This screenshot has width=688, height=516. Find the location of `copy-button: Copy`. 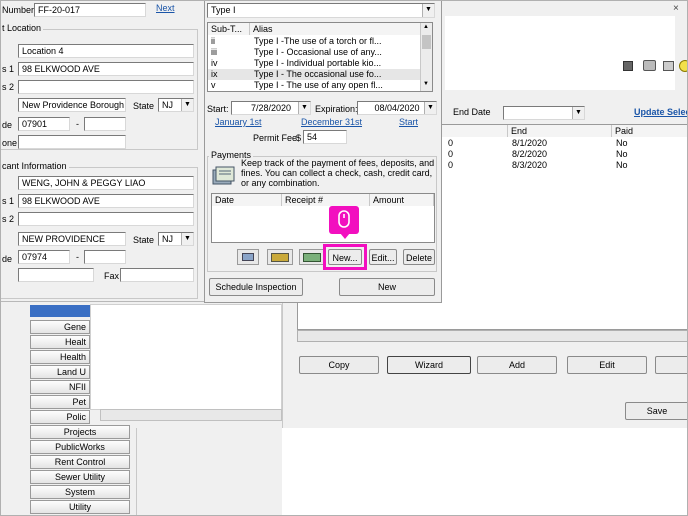

copy-button: Copy is located at coordinates (339, 365).